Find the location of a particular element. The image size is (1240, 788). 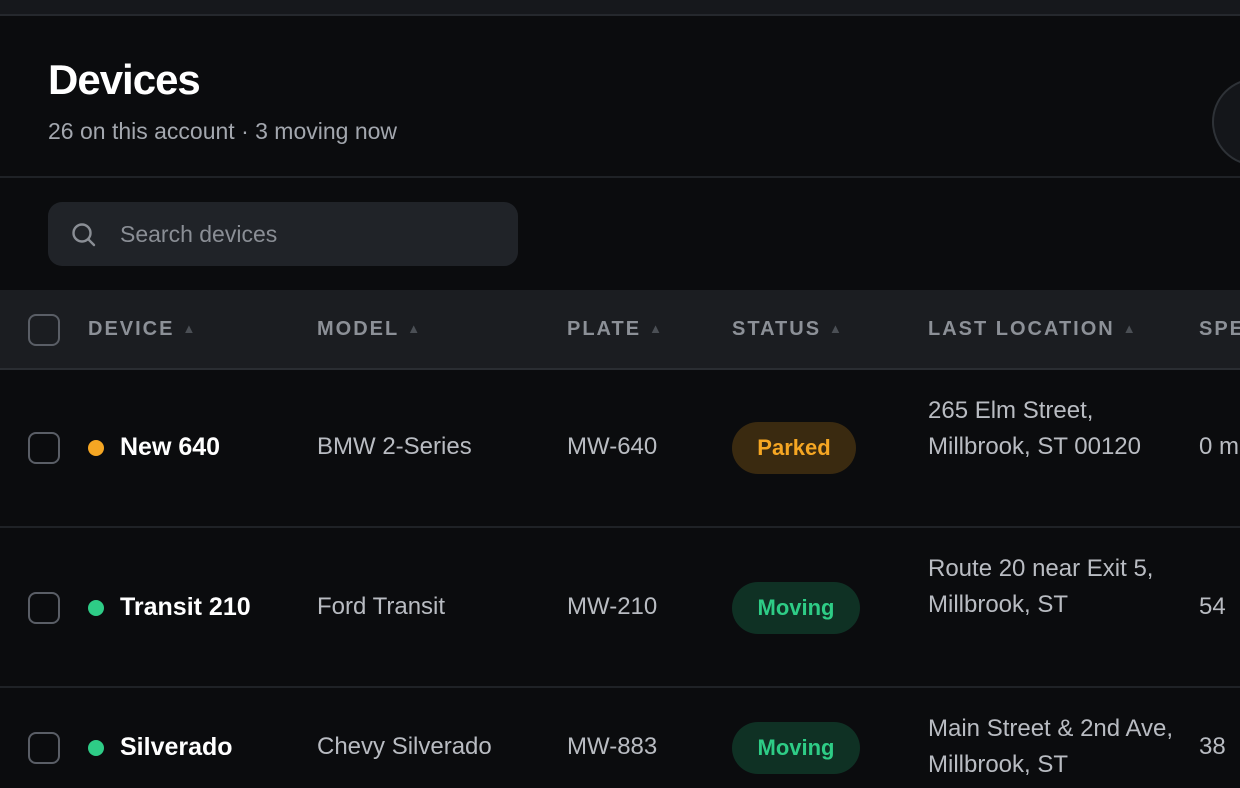

column-label: SPE is located at coordinates (1219, 329).